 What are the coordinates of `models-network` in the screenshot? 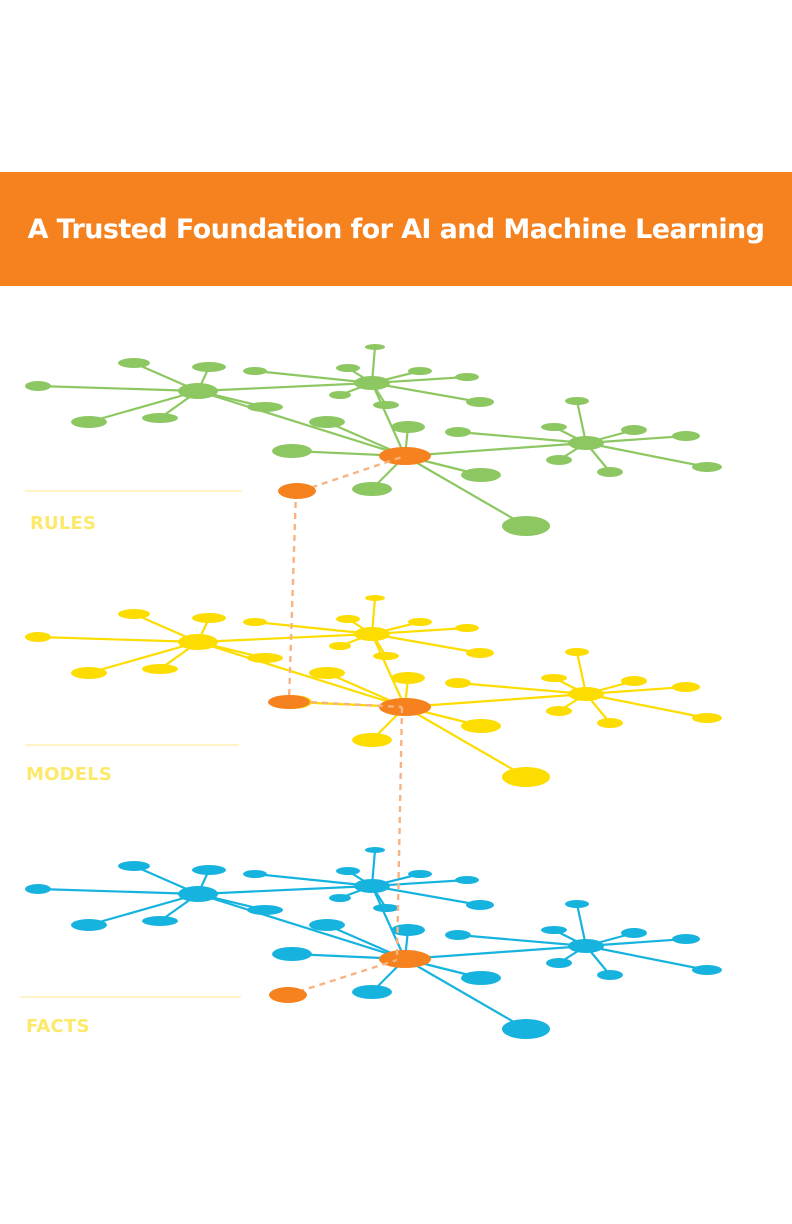 It's located at (373, 691).